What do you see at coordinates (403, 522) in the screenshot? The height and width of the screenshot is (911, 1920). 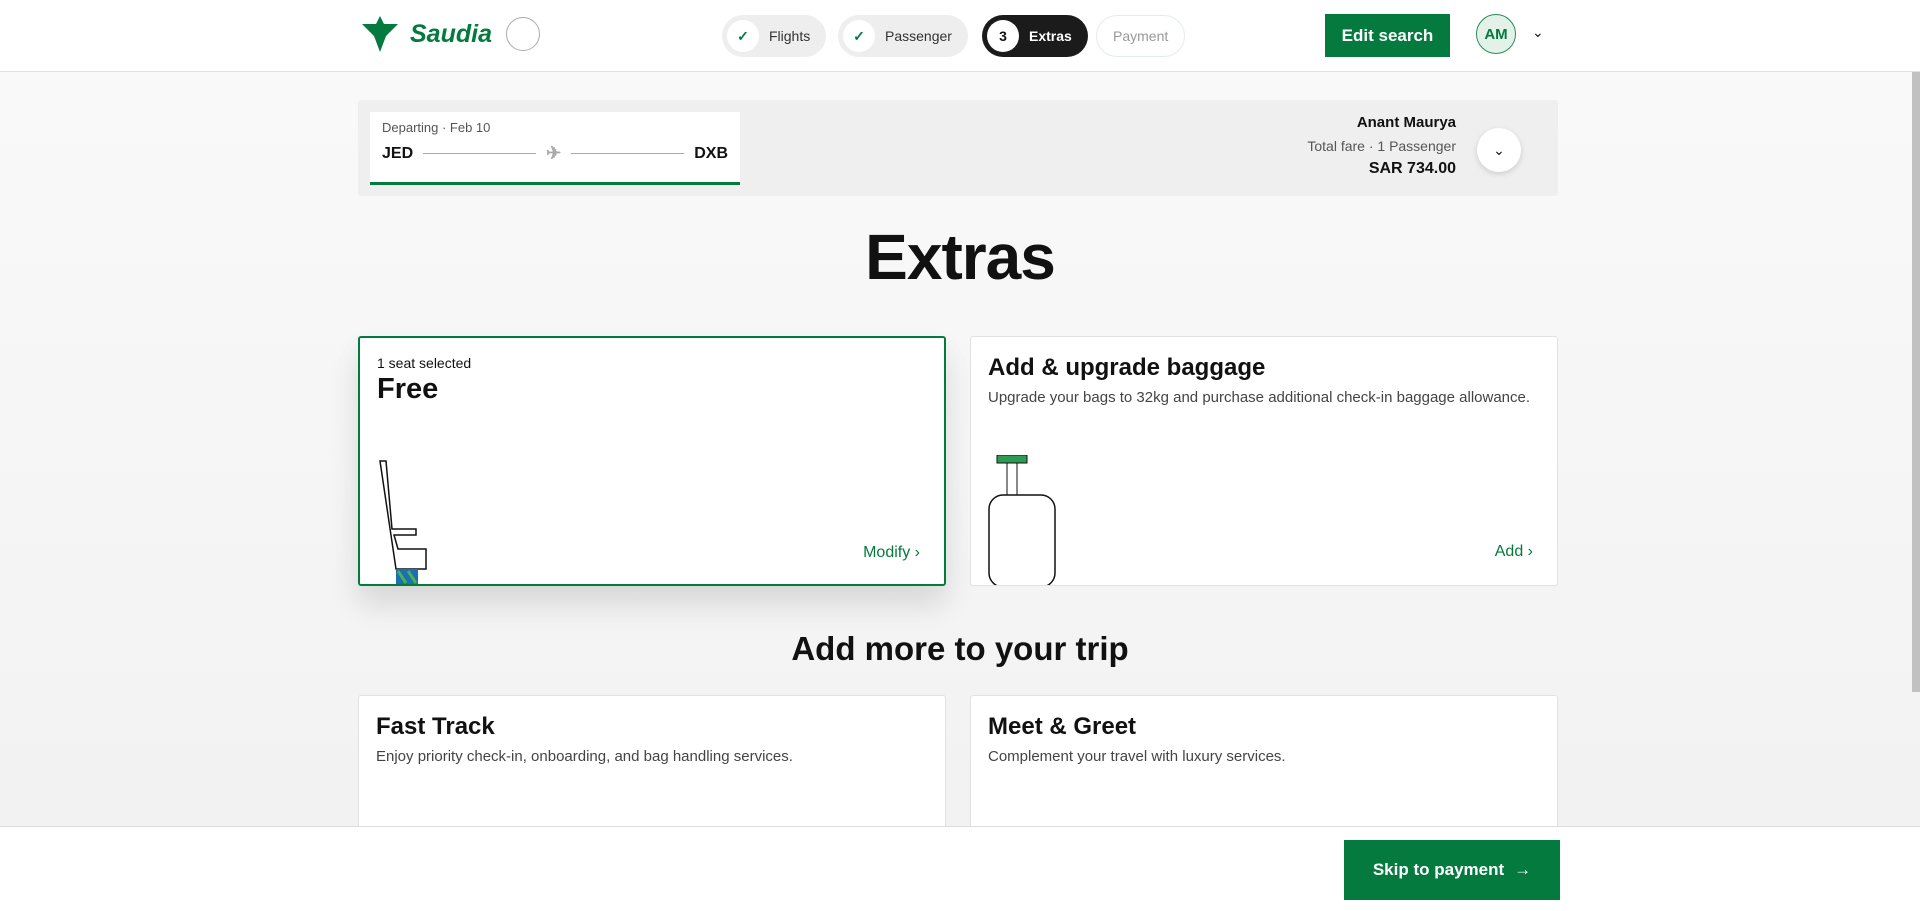 I see `seat-icon` at bounding box center [403, 522].